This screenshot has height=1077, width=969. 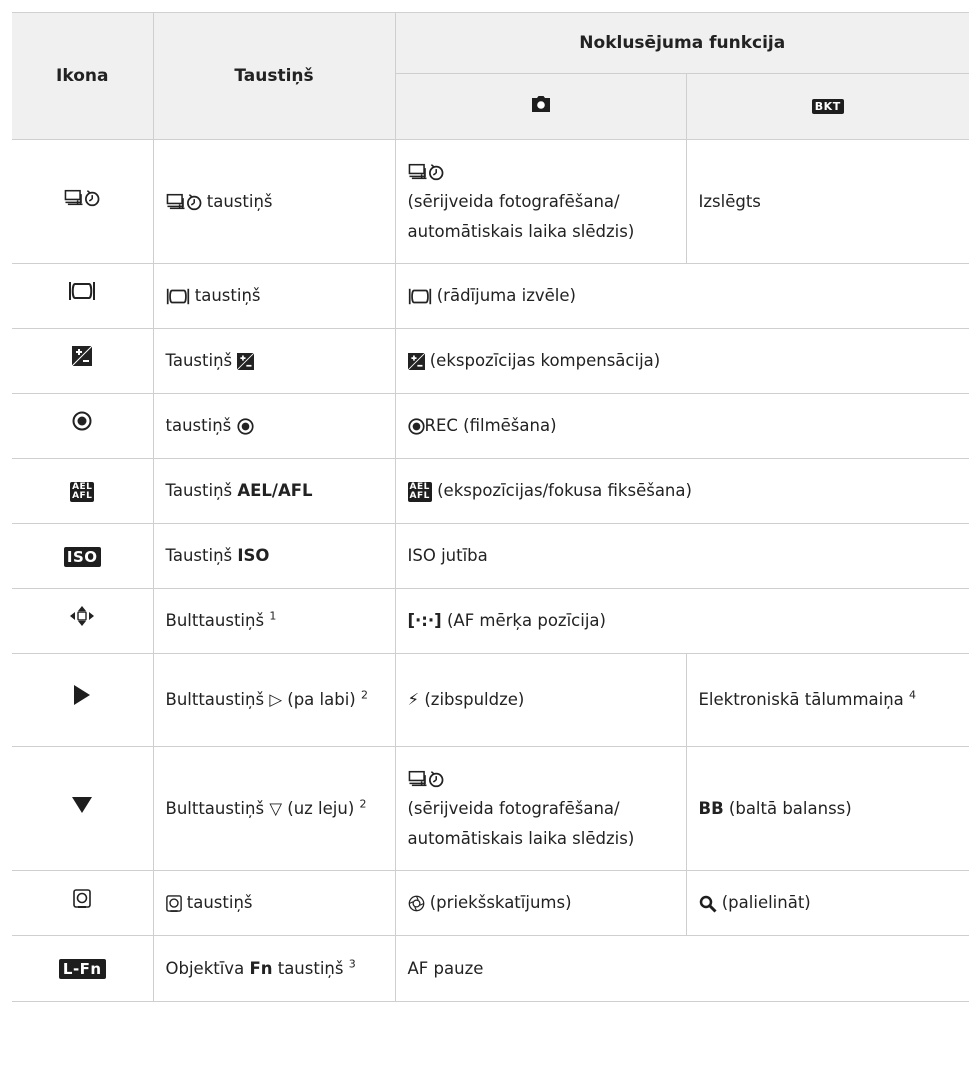 I want to click on row-bkt-cell: BB (baltā balanss), so click(x=827, y=808).